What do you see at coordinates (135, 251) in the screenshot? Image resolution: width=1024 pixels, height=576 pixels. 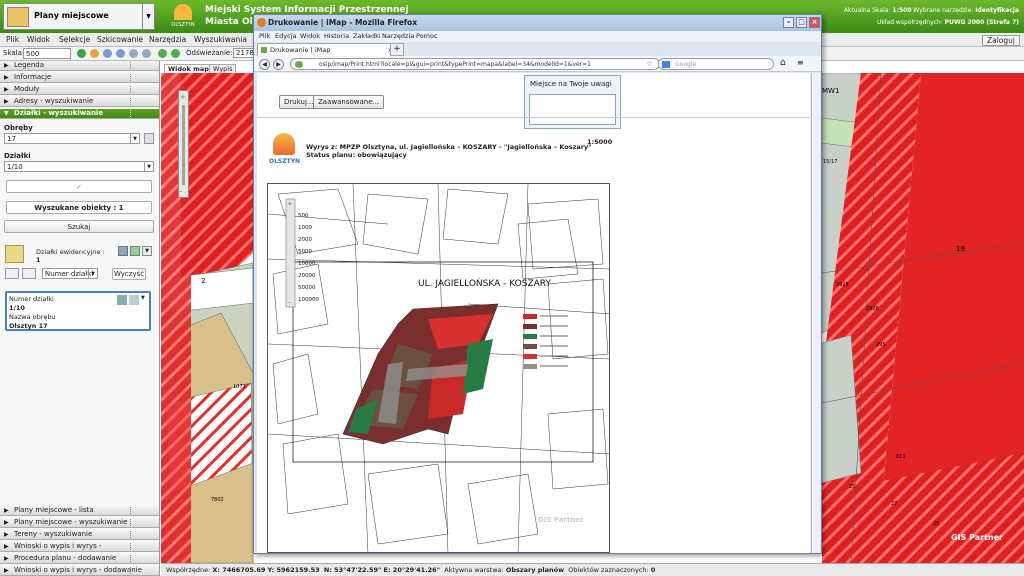 I see `excel-icon` at bounding box center [135, 251].